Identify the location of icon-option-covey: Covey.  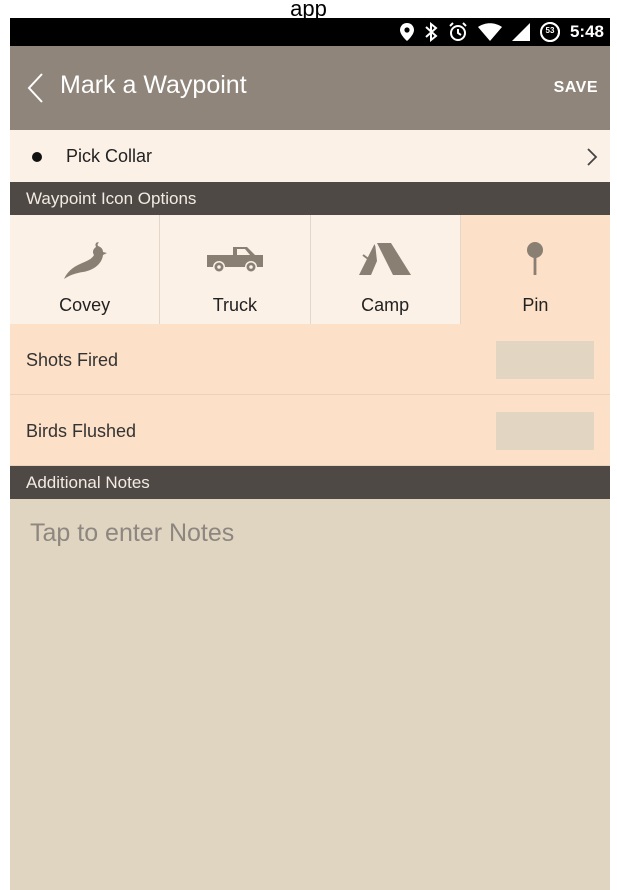
(85, 269).